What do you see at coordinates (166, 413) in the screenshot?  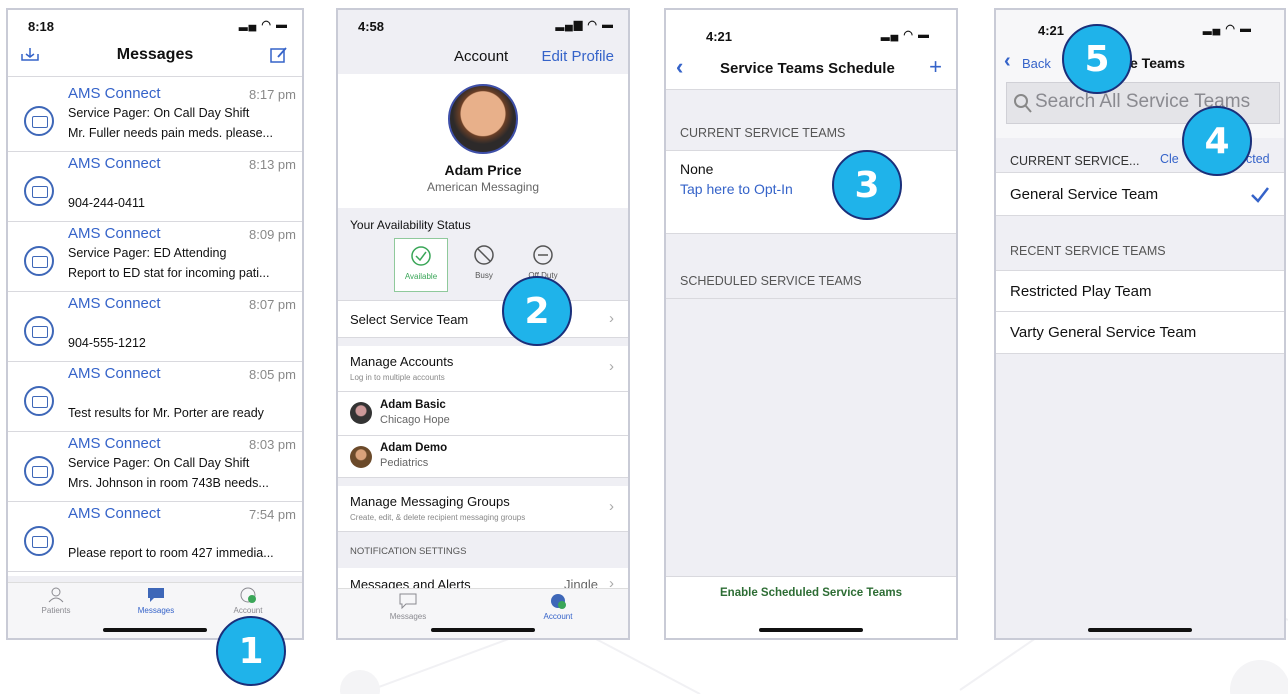 I see `message-preview: Test results for Mr. Porter are ready` at bounding box center [166, 413].